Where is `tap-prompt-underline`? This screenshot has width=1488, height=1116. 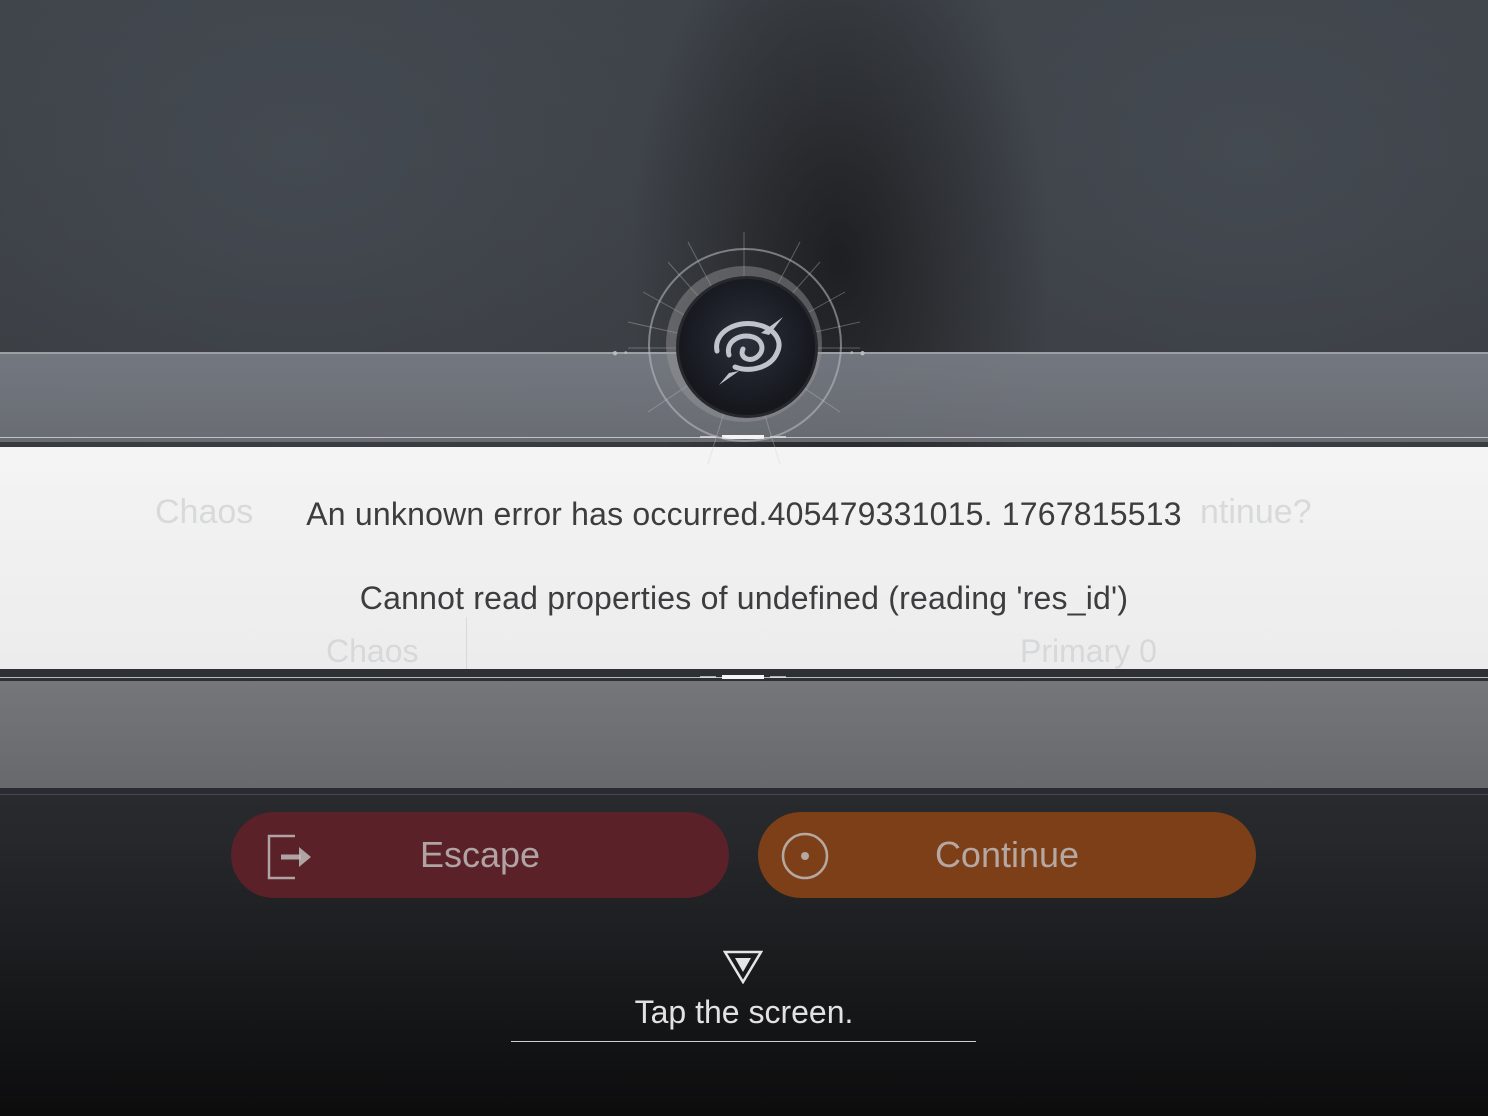
tap-prompt-underline is located at coordinates (743, 1041).